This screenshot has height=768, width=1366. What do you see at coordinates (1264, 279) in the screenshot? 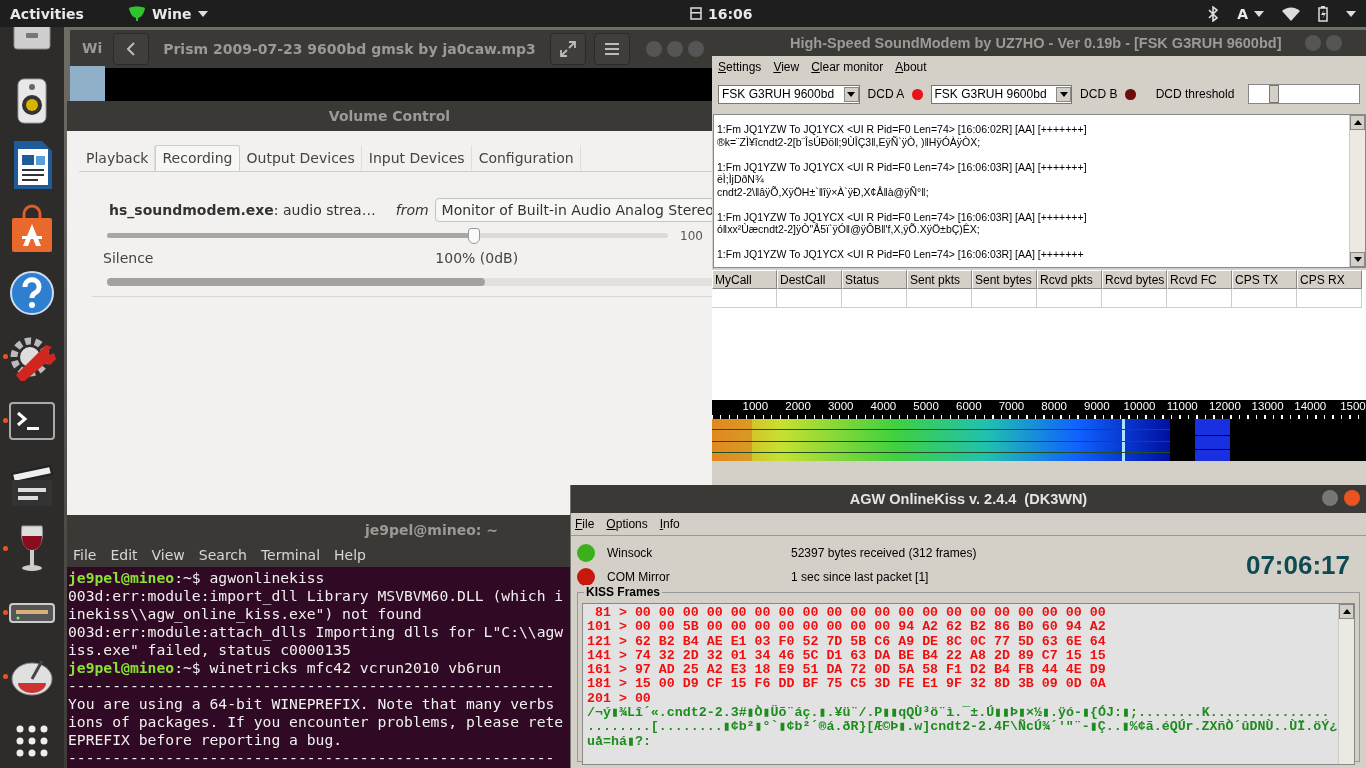
I see `column-header: CPS TX` at bounding box center [1264, 279].